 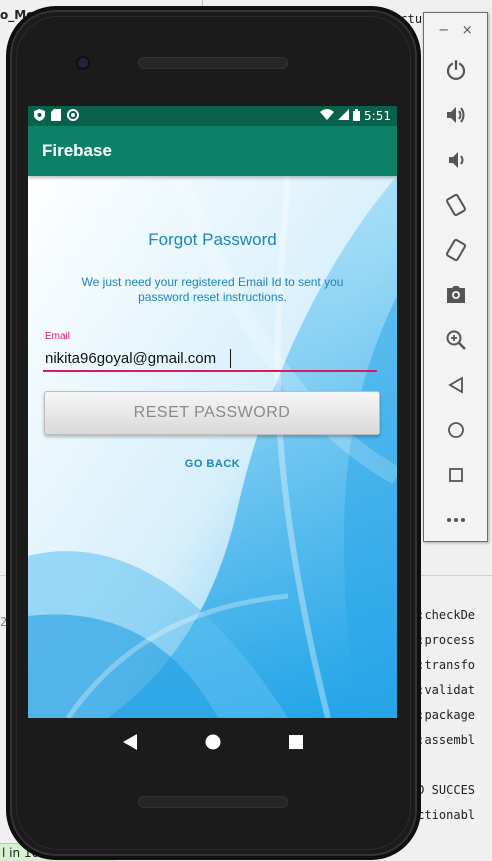 I want to click on more-icon, so click(x=455, y=519).